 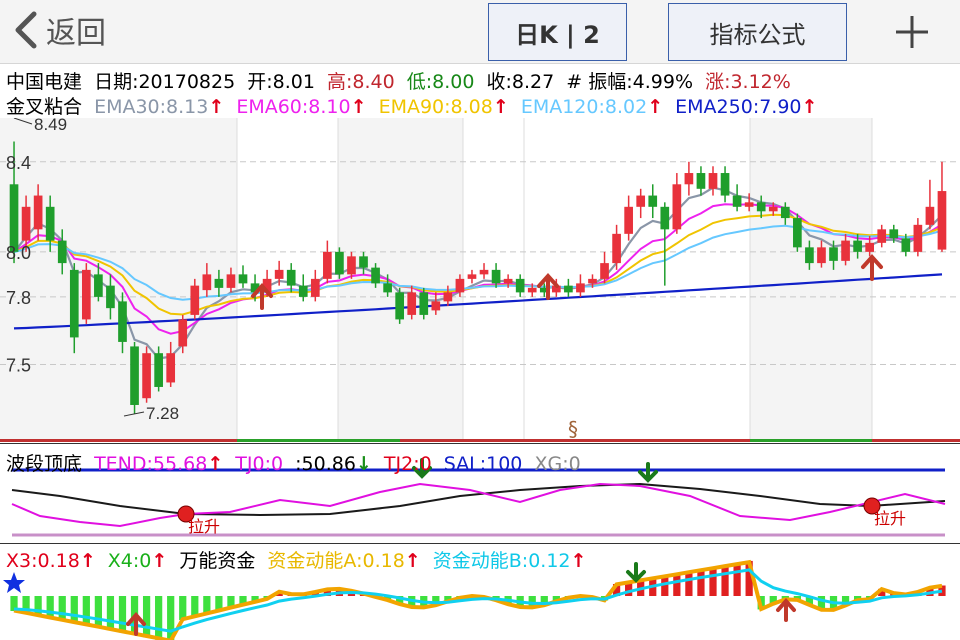 I want to click on ema30-arrow: ↑, so click(x=216, y=107).